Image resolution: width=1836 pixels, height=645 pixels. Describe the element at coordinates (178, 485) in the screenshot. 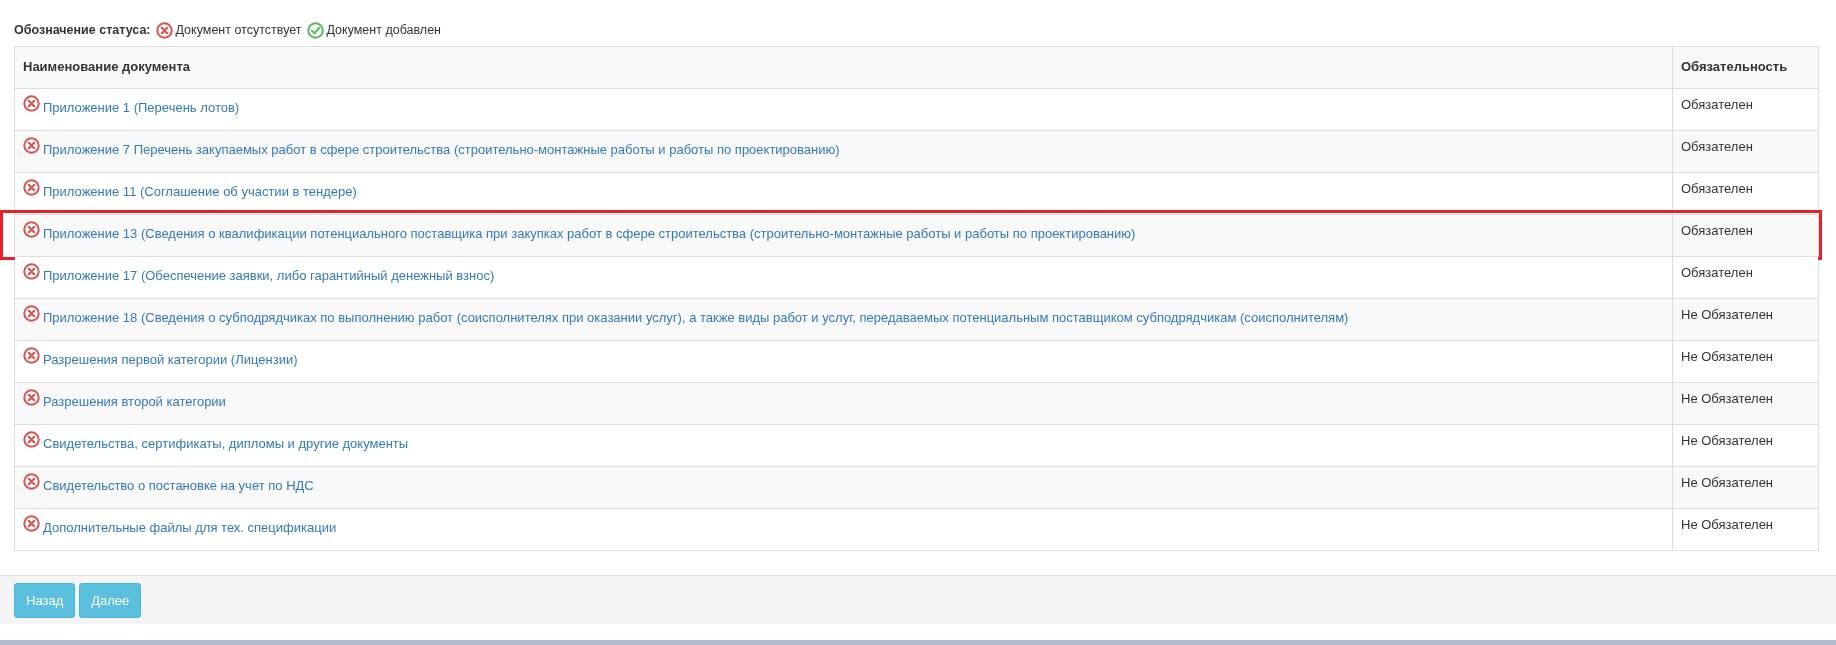

I see `document-link: Свидетельство о постановке на учет по НДС` at that location.